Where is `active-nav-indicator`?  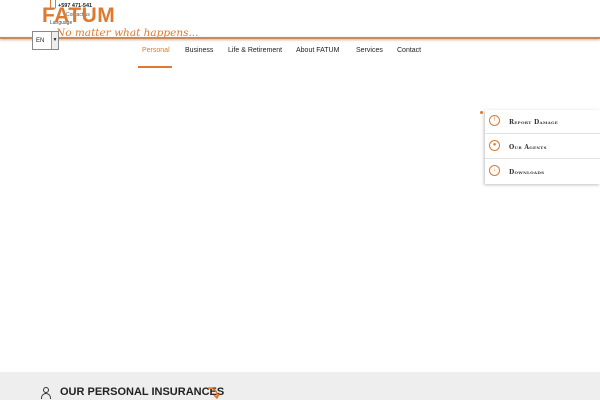
active-nav-indicator is located at coordinates (155, 67).